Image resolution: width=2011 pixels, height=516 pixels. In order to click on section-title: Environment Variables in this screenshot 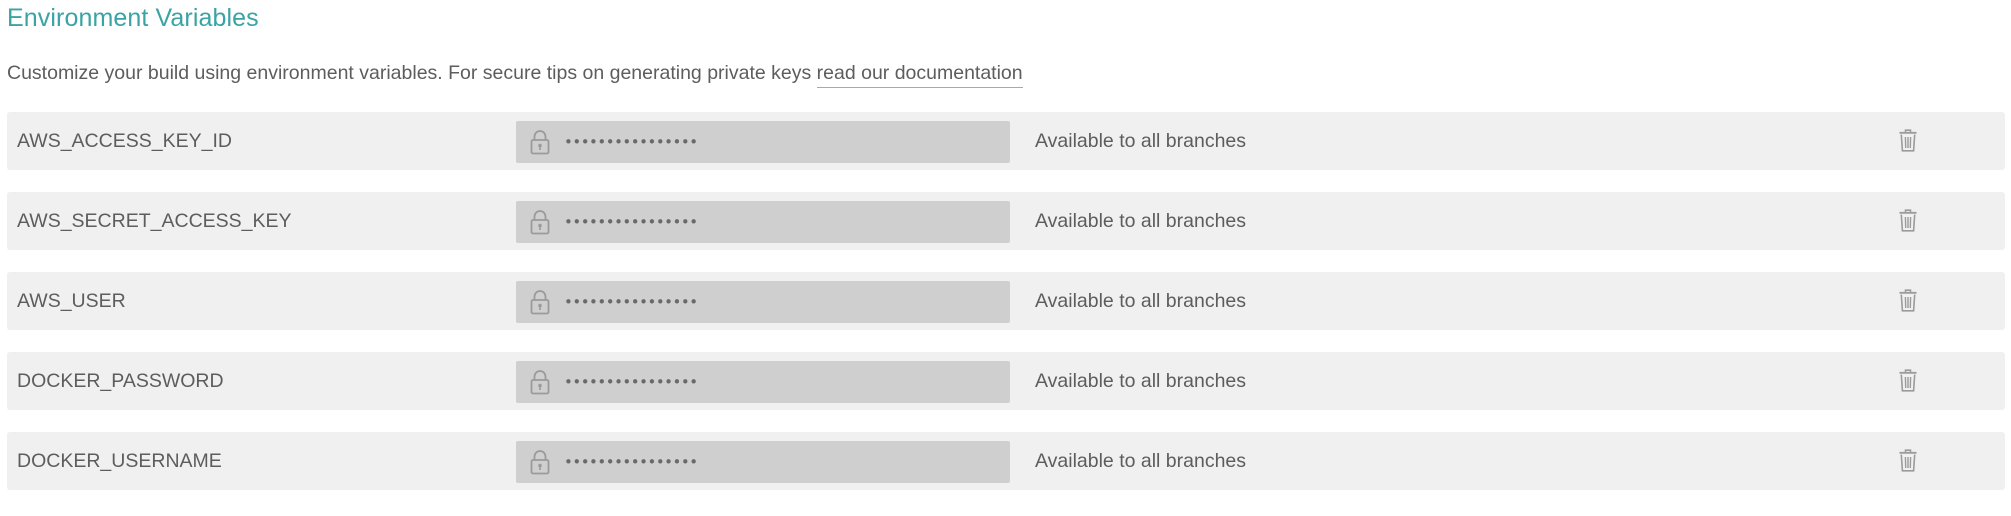, I will do `click(133, 18)`.